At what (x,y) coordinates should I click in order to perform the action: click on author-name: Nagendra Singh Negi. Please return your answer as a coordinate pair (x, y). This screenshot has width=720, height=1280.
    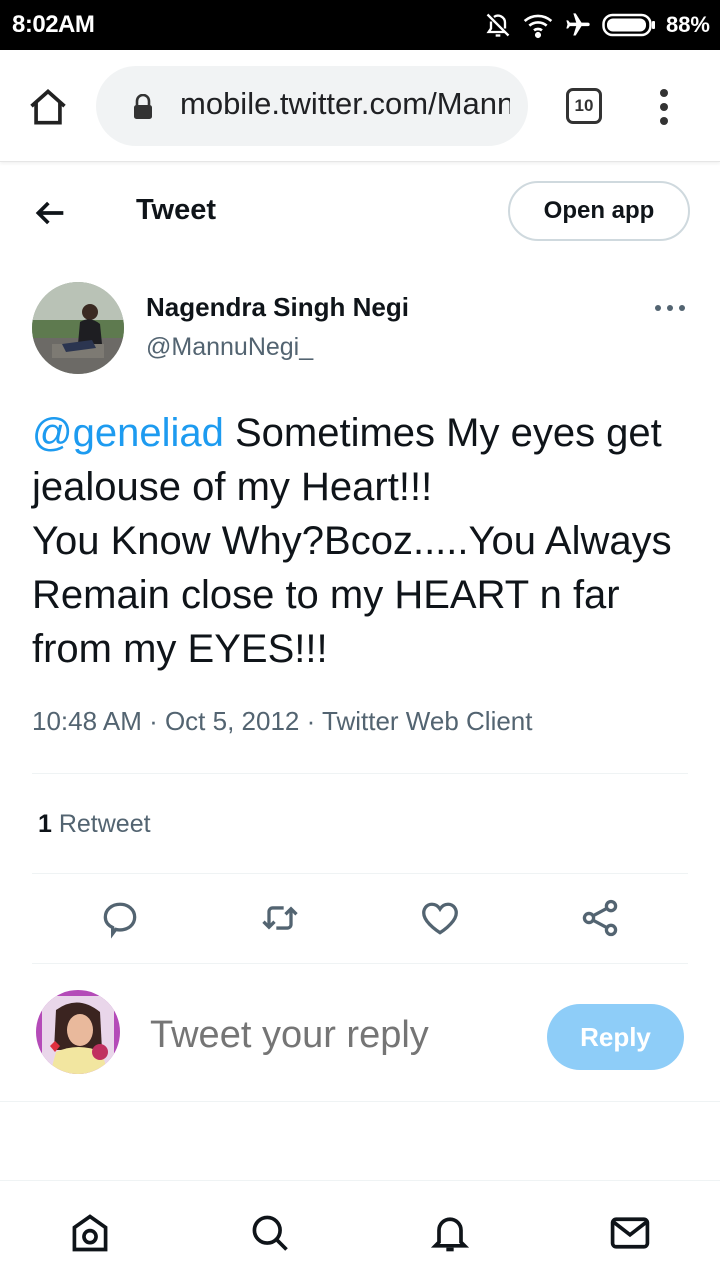
    Looking at the image, I should click on (277, 307).